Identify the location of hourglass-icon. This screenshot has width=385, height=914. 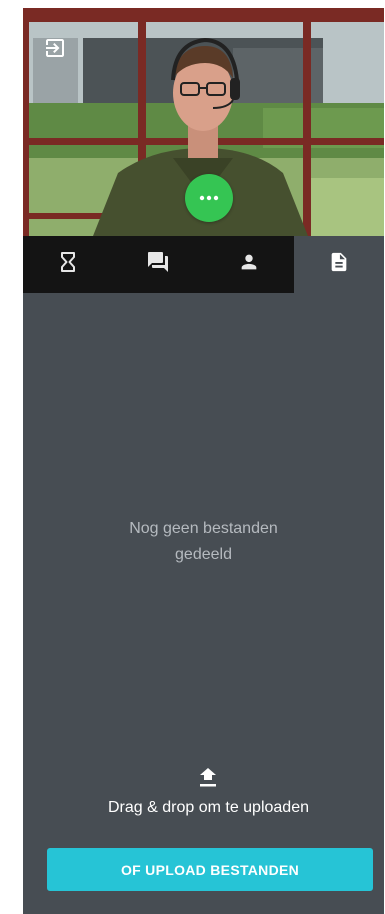
(68, 264).